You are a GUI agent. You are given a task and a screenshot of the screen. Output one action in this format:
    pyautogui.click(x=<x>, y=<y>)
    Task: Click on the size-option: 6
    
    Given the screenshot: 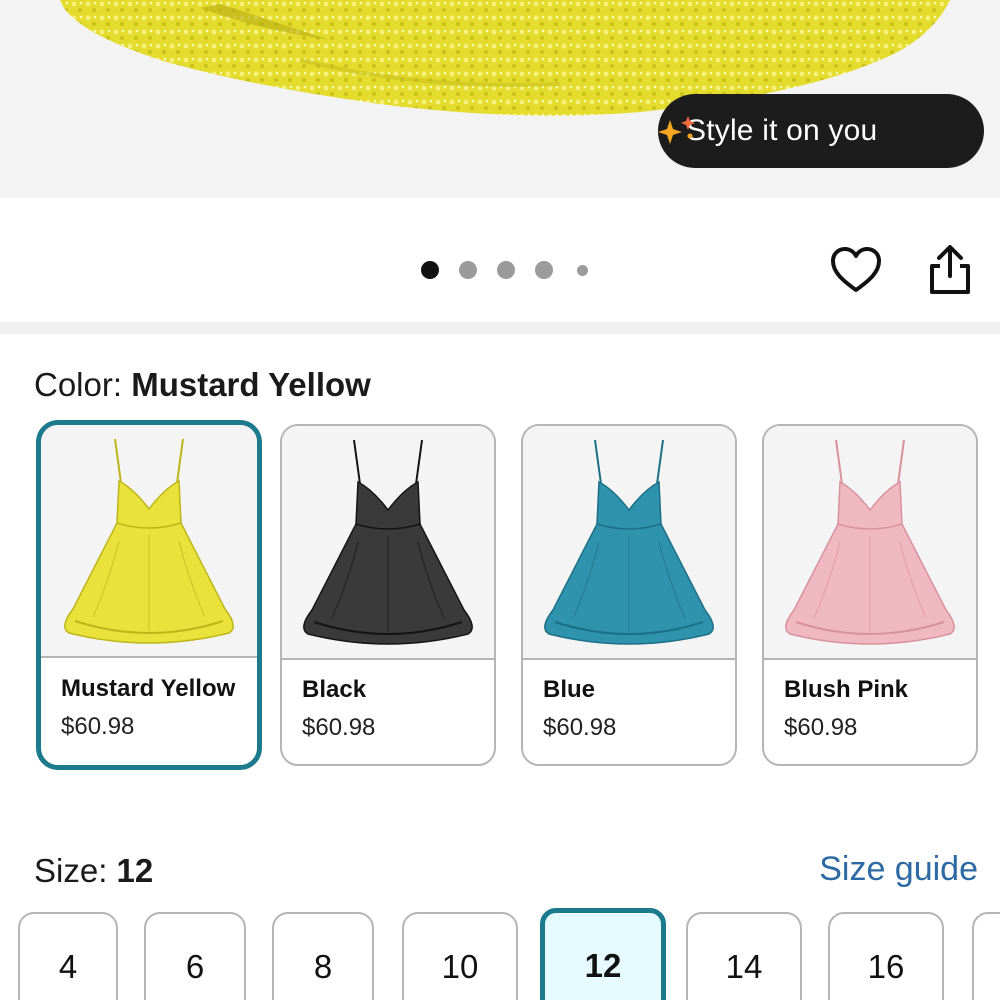 What is the action you would take?
    pyautogui.click(x=195, y=956)
    